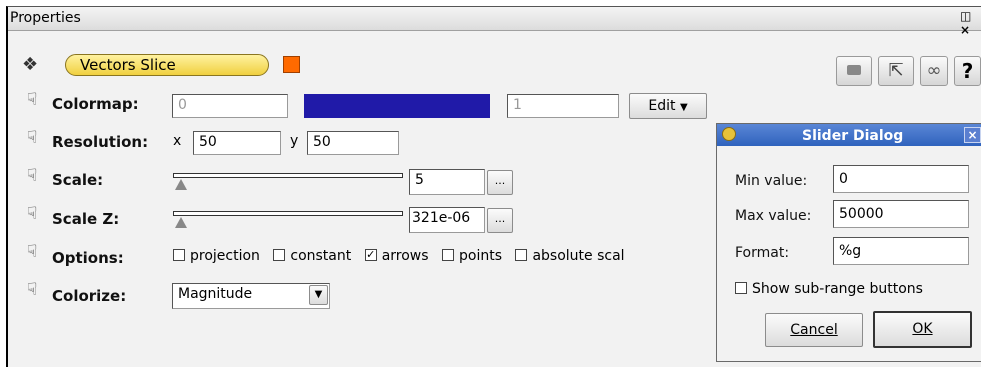 This screenshot has width=981, height=369. I want to click on object-name-pill: Vectors Slice, so click(167, 65).